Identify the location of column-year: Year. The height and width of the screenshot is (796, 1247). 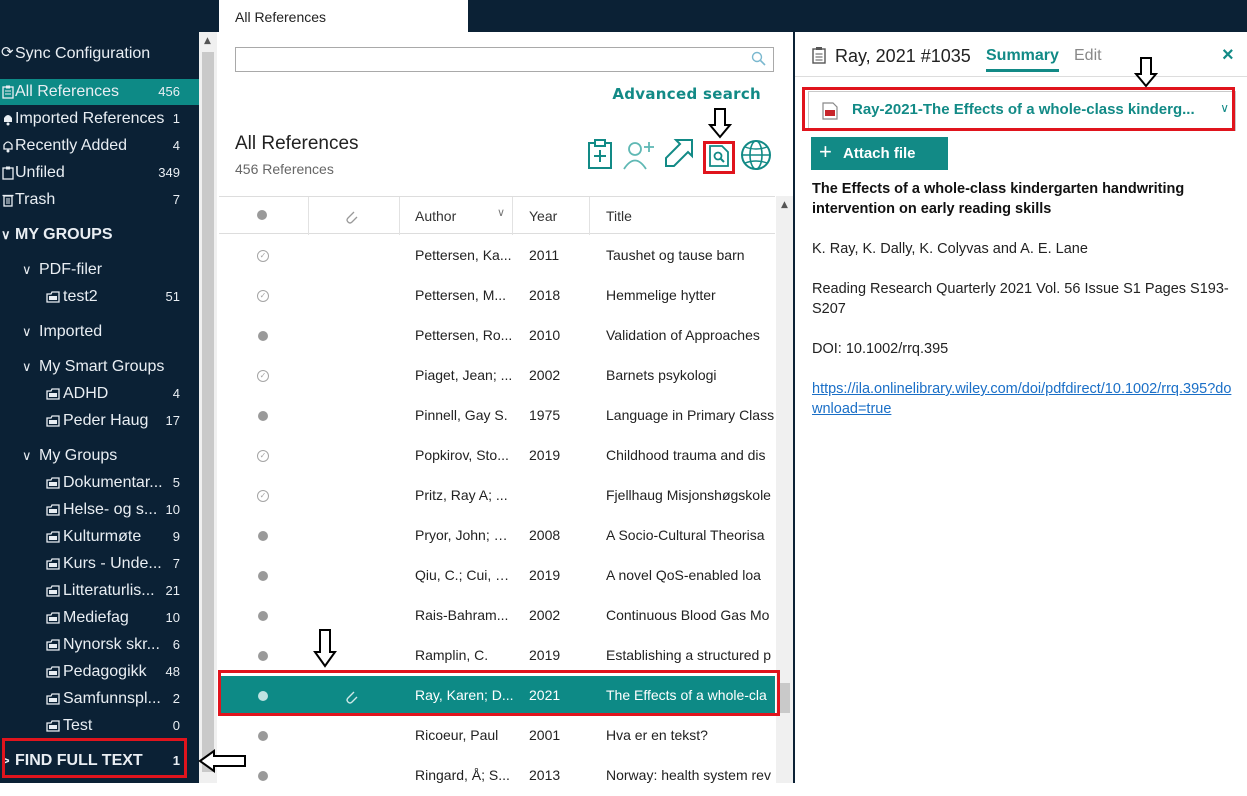
(543, 216).